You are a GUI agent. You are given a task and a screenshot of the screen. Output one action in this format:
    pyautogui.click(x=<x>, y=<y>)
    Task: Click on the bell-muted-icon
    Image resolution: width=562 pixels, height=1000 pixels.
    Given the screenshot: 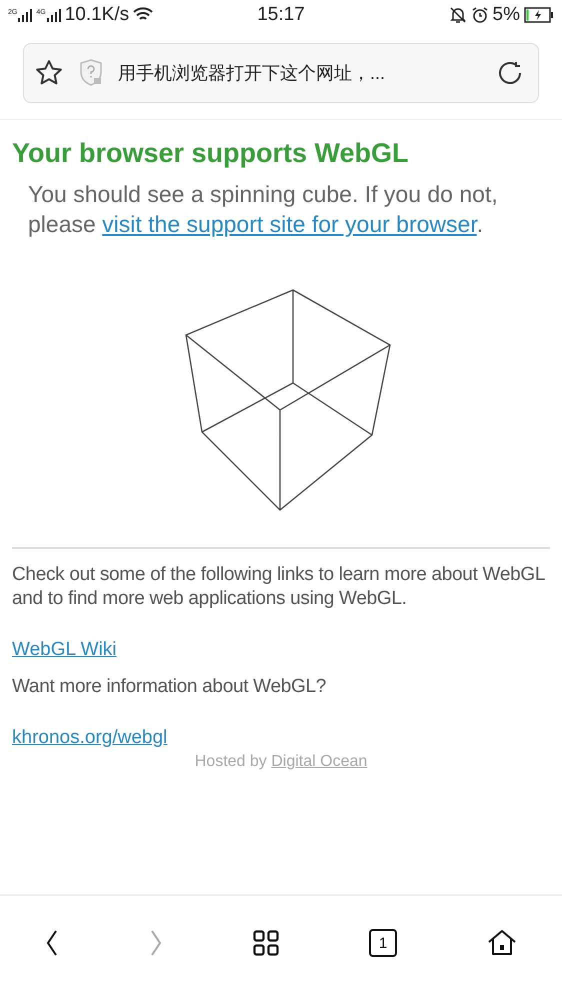 What is the action you would take?
    pyautogui.click(x=457, y=15)
    